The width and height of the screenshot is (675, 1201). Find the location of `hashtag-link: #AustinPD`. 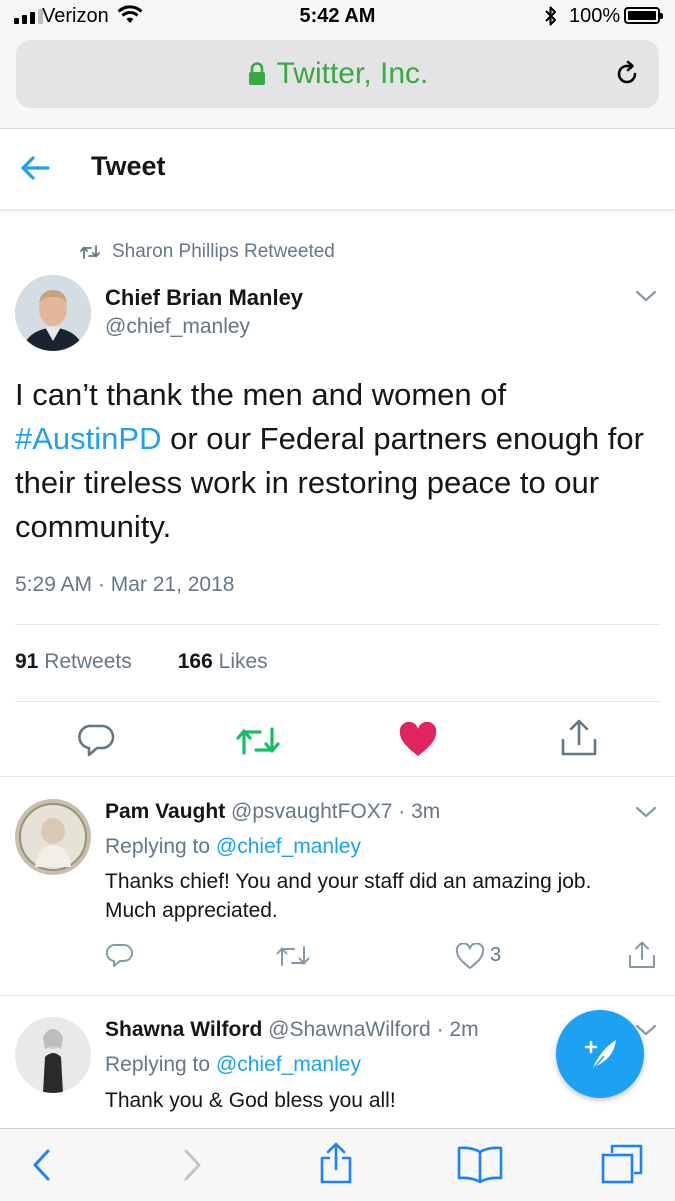

hashtag-link: #AustinPD is located at coordinates (88, 438).